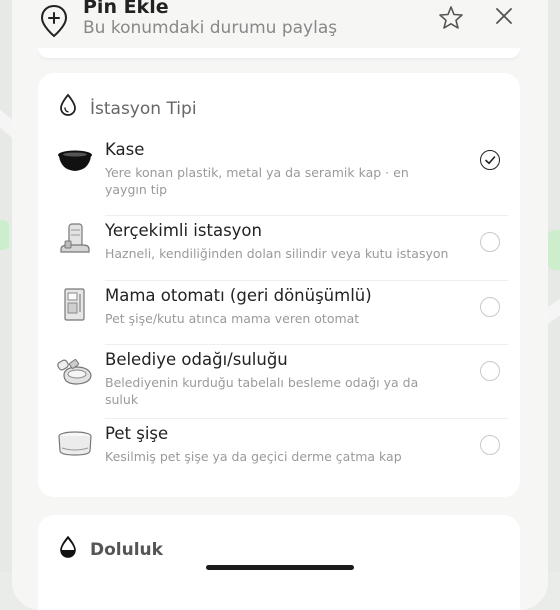  What do you see at coordinates (74, 372) in the screenshot?
I see `municipal-feeder-icon` at bounding box center [74, 372].